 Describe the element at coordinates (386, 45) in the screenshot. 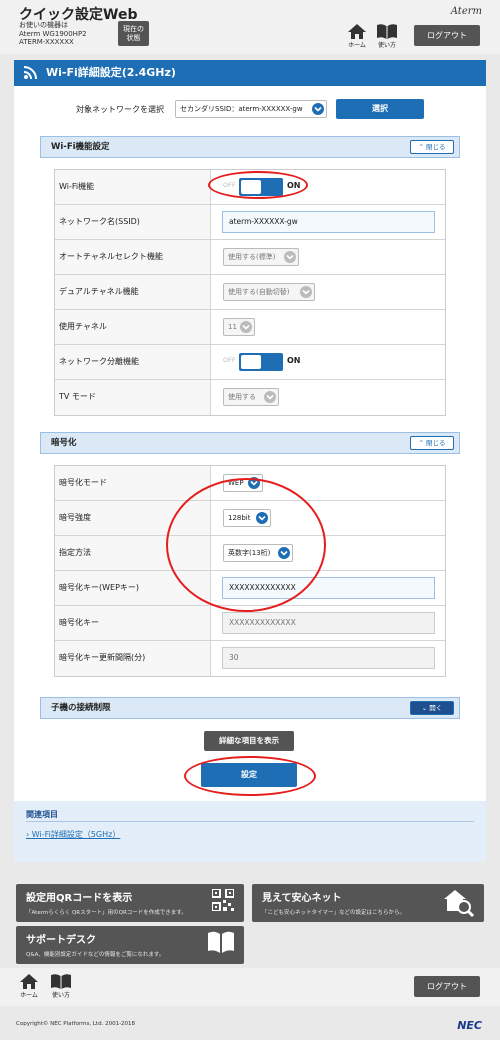

I see `manual-label: 使い方` at that location.